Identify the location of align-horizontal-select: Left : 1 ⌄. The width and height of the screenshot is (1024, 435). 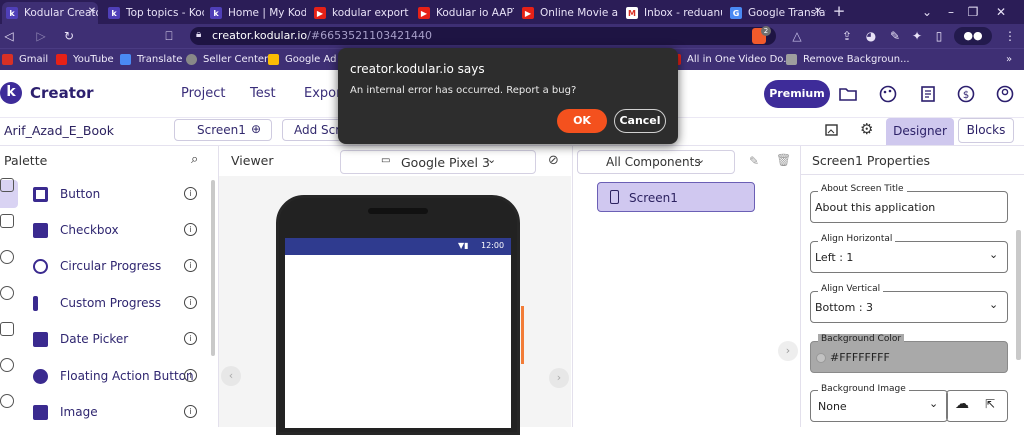
(909, 257).